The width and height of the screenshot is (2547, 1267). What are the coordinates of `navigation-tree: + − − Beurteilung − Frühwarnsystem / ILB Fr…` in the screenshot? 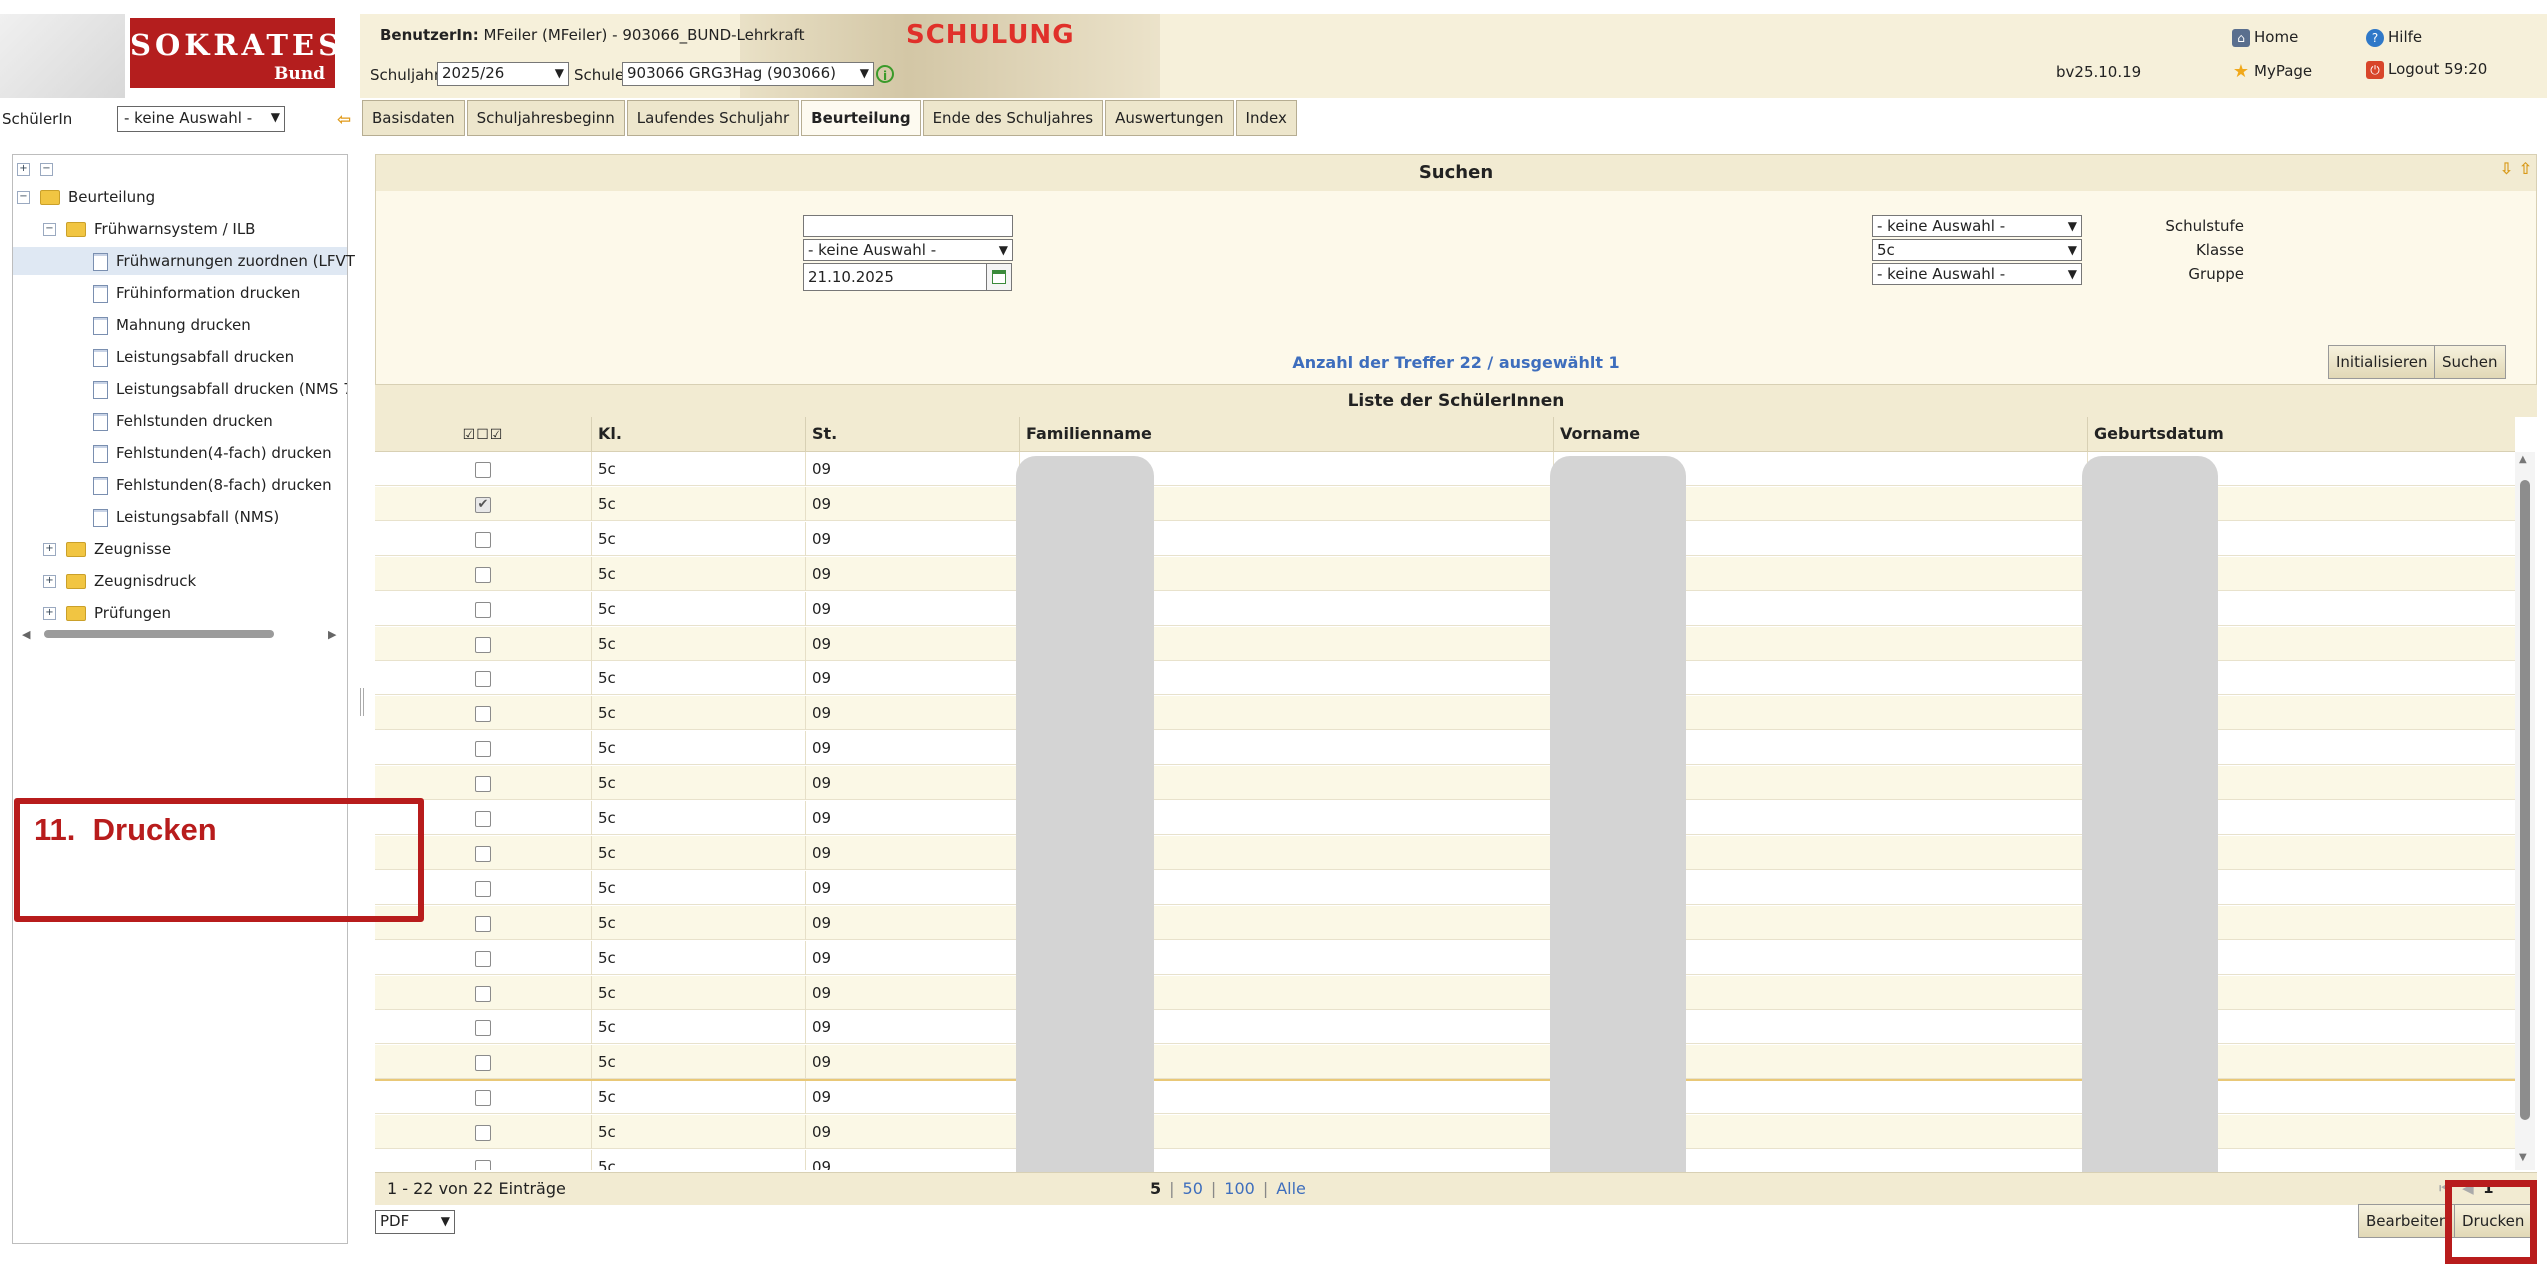 It's located at (183, 699).